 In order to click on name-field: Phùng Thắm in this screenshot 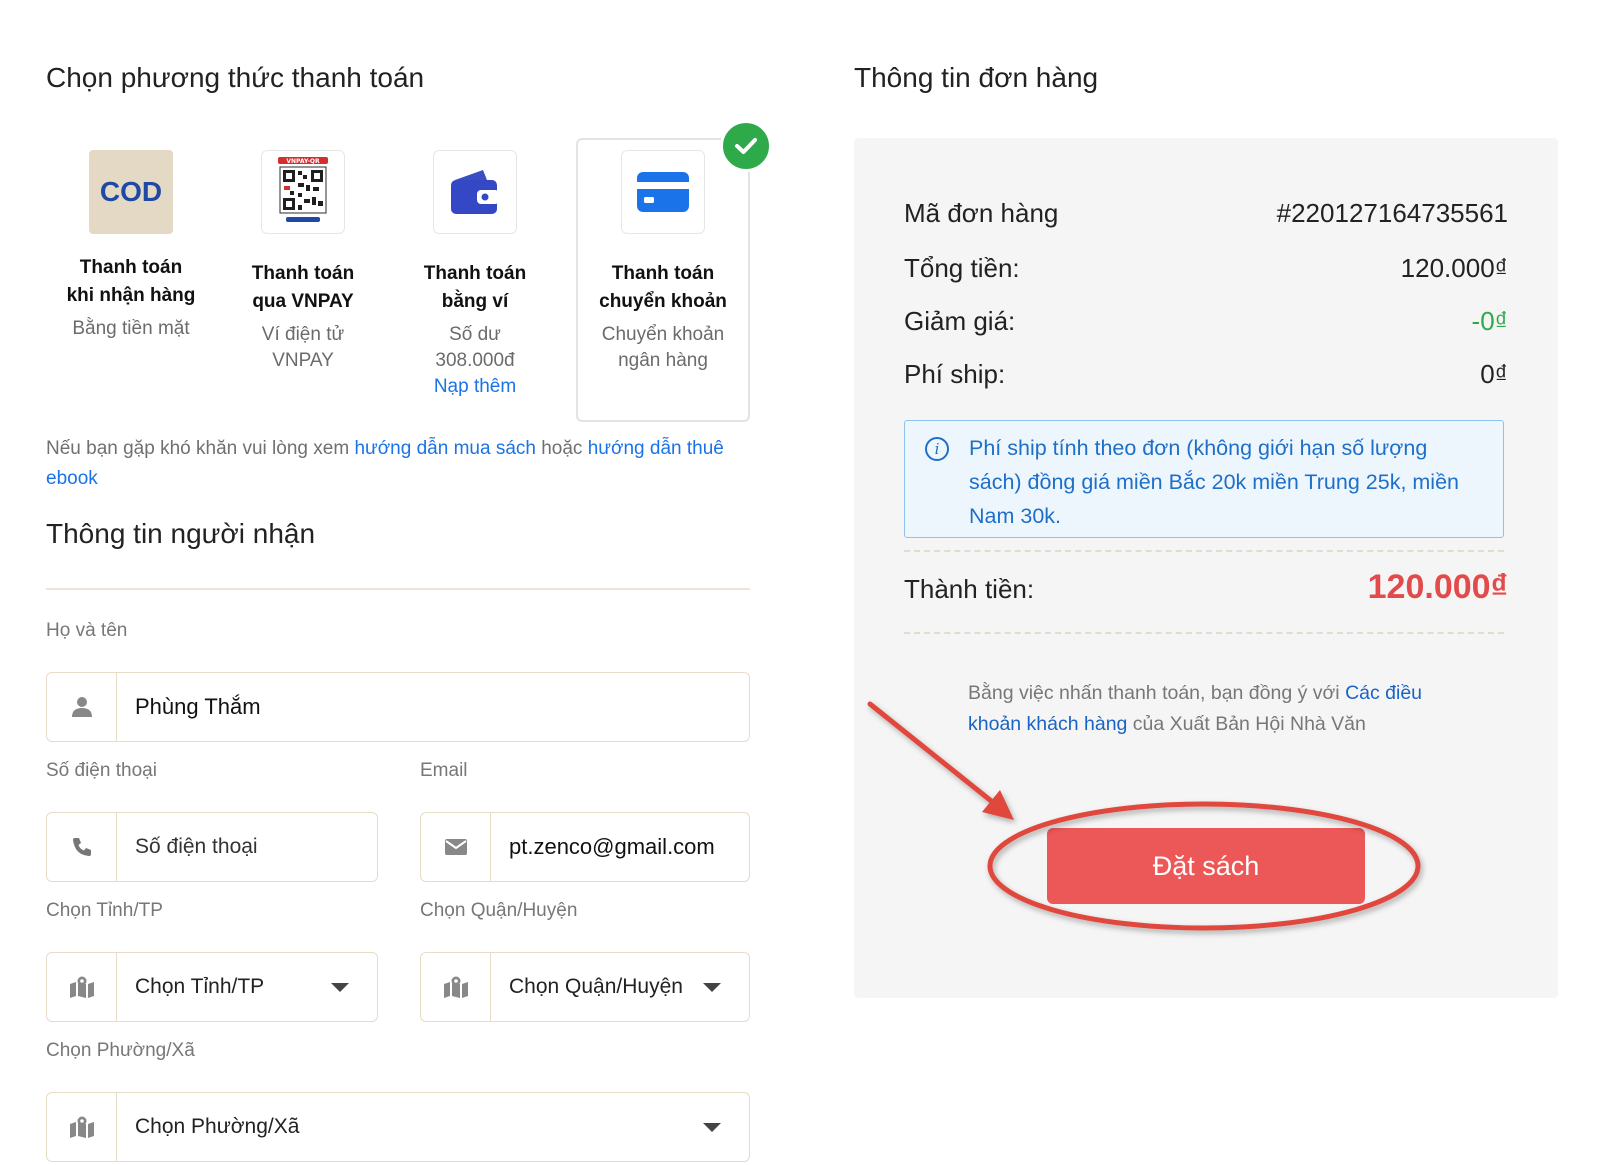, I will do `click(398, 707)`.